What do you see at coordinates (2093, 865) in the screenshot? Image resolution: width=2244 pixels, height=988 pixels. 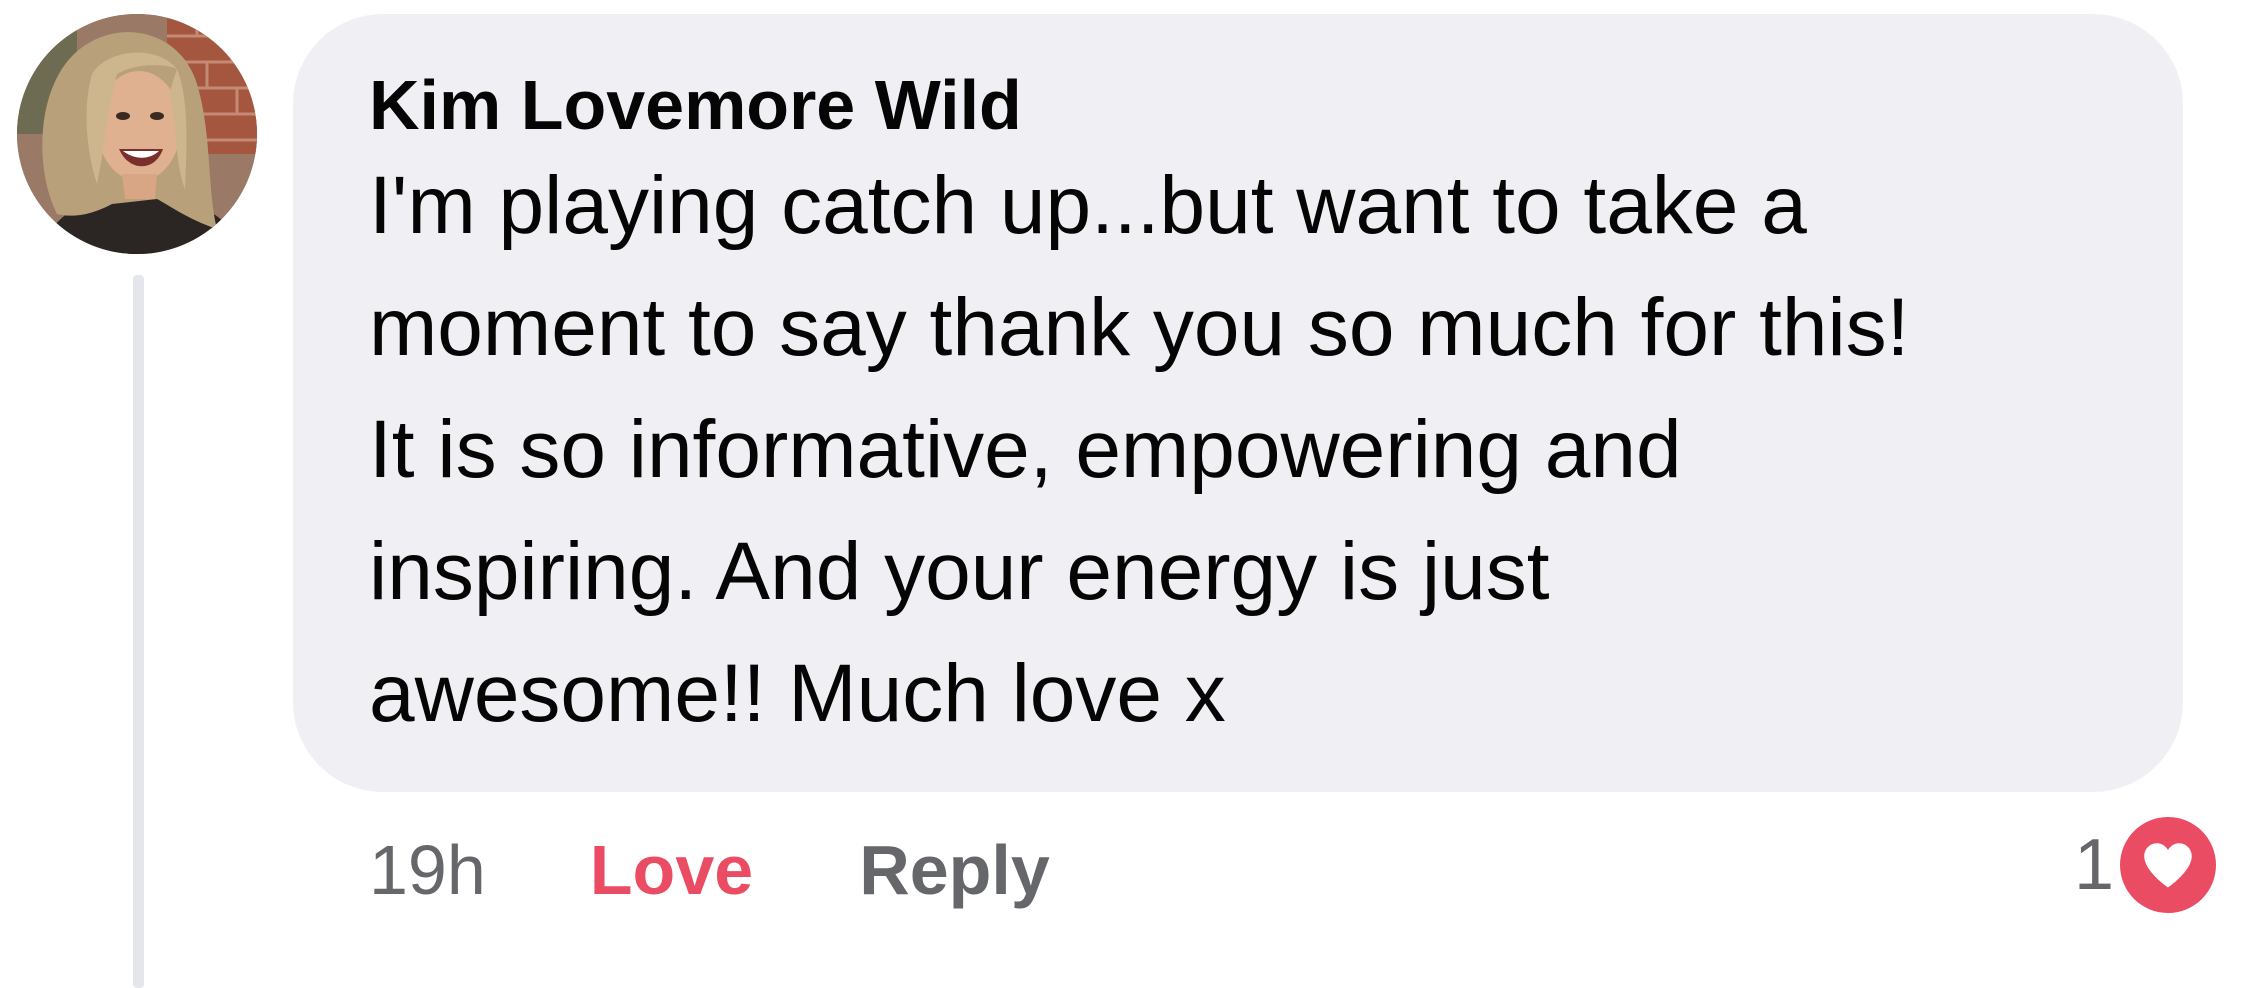 I see `reaction-count: 1` at bounding box center [2093, 865].